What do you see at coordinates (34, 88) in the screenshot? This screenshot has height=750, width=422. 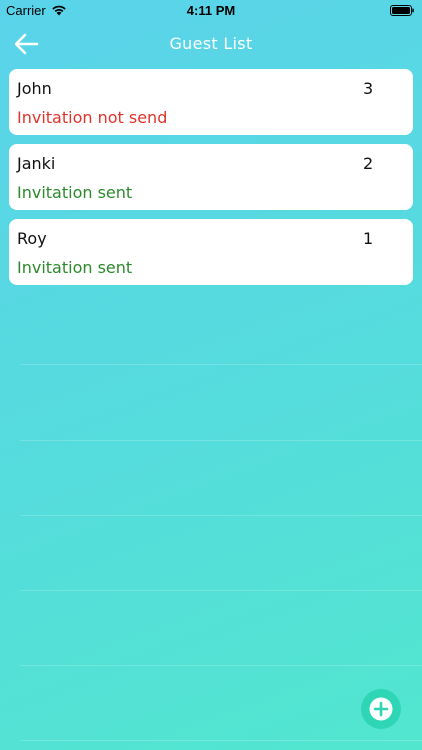 I see `guest-name: John` at bounding box center [34, 88].